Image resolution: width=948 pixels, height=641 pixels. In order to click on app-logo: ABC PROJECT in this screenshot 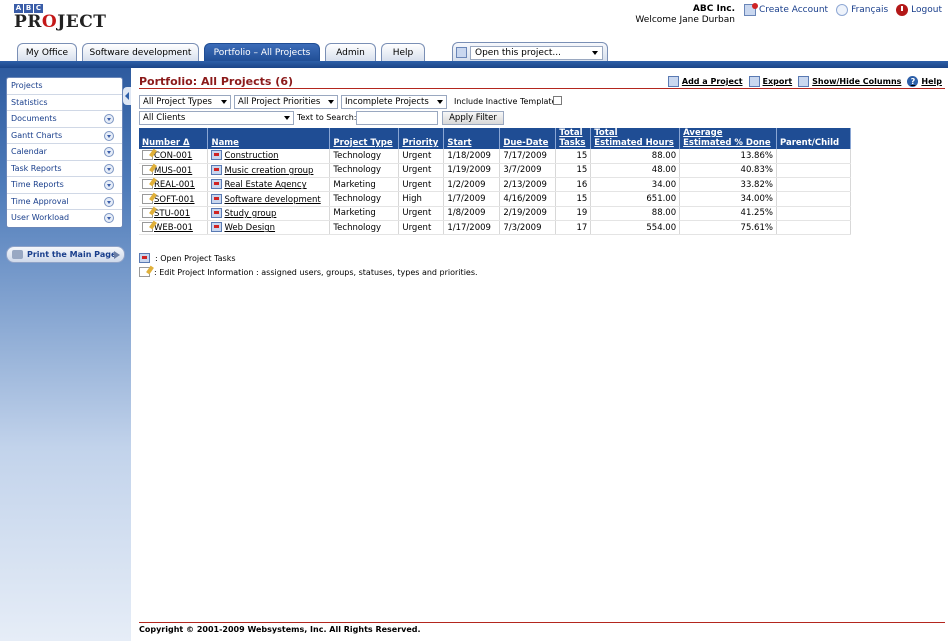, I will do `click(60, 17)`.